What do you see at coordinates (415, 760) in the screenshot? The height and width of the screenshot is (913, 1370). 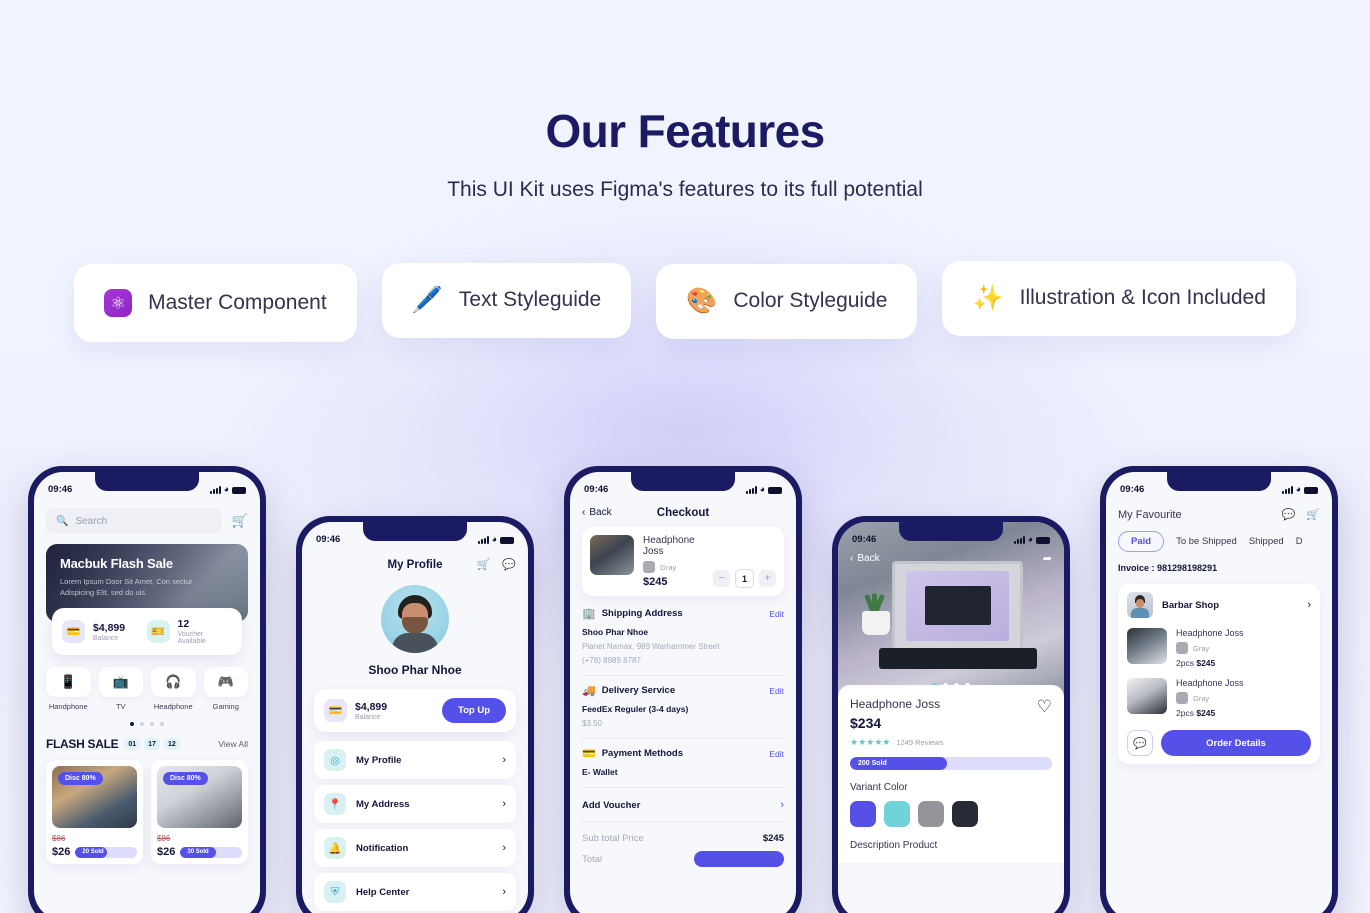 I see `menu-item-my-profile: ◎ My Profile ›` at bounding box center [415, 760].